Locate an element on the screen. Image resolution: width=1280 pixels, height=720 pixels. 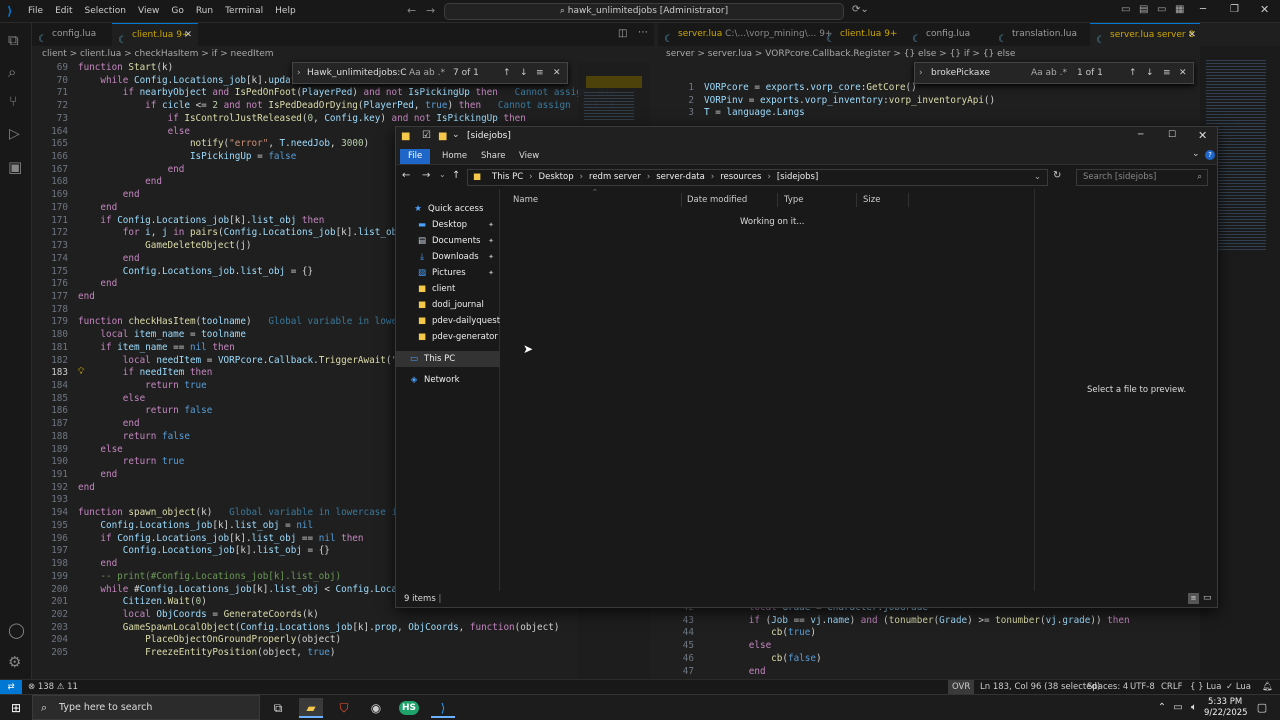
app-globe-icon: ◉ is located at coordinates (376, 708).